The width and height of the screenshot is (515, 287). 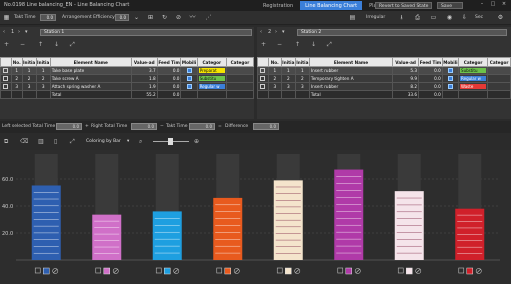 I want to click on maximize-icon: □, so click(x=493, y=5).